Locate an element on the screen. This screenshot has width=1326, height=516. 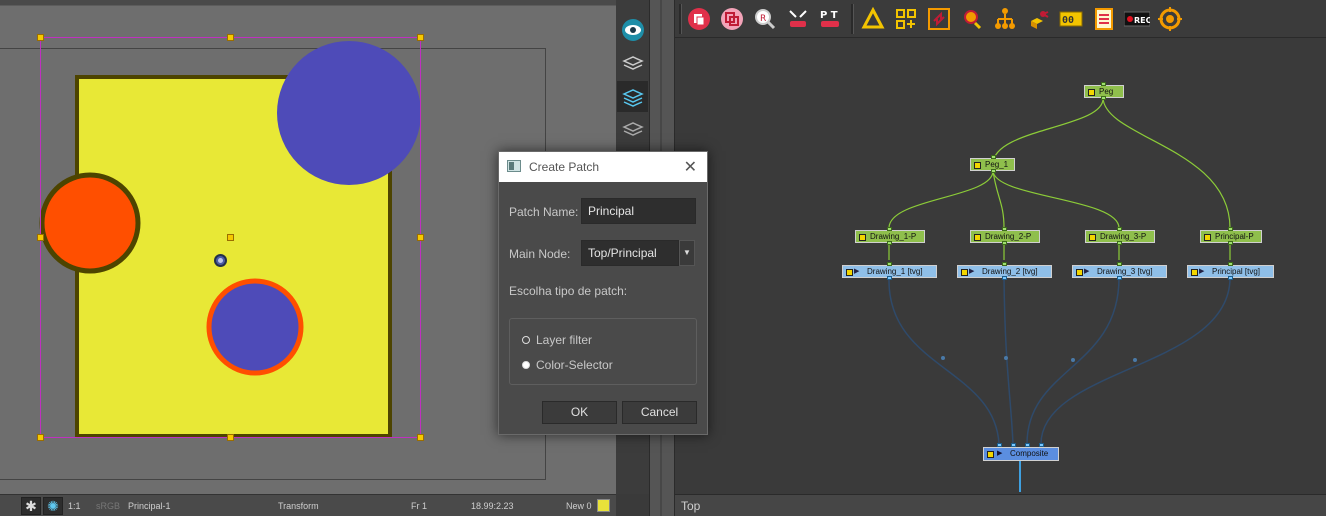
gear-icon: ✱ is located at coordinates (31, 506).